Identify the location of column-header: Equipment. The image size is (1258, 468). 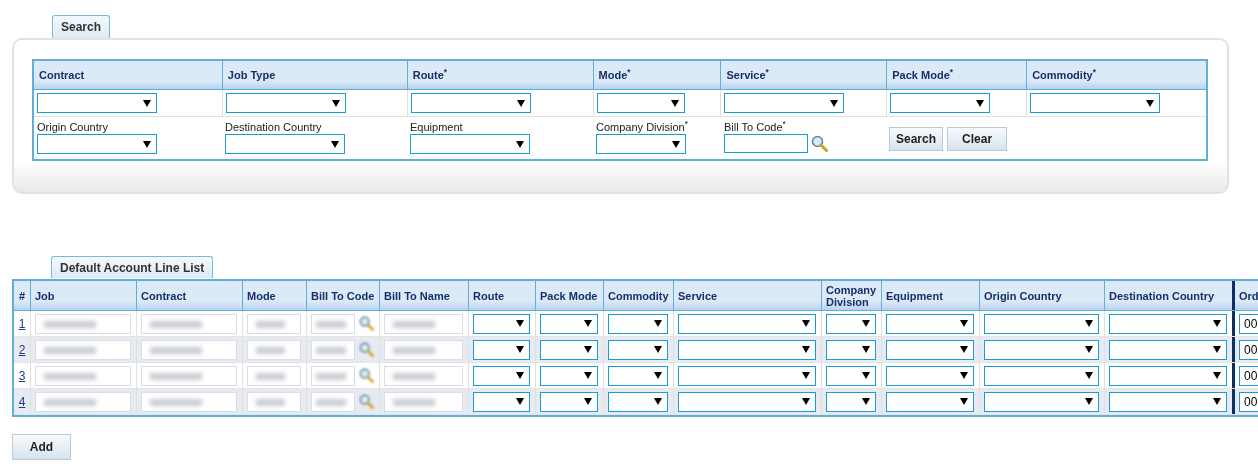
(914, 295).